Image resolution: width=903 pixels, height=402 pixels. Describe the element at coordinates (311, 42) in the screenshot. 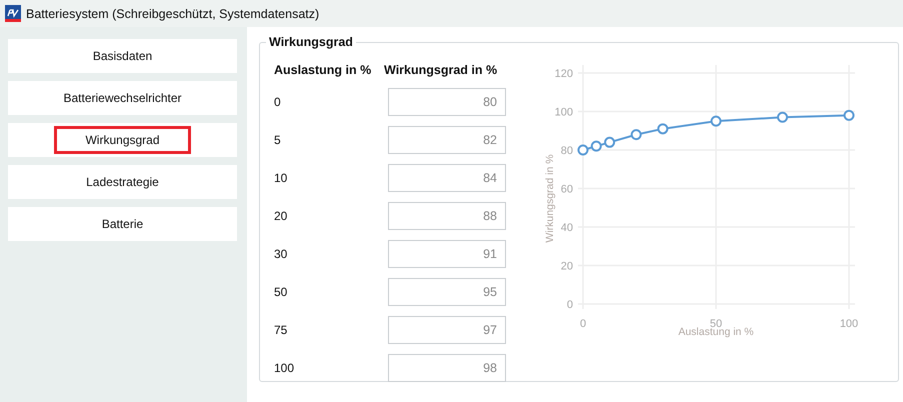

I see `group-title: Wirkungsgrad` at that location.